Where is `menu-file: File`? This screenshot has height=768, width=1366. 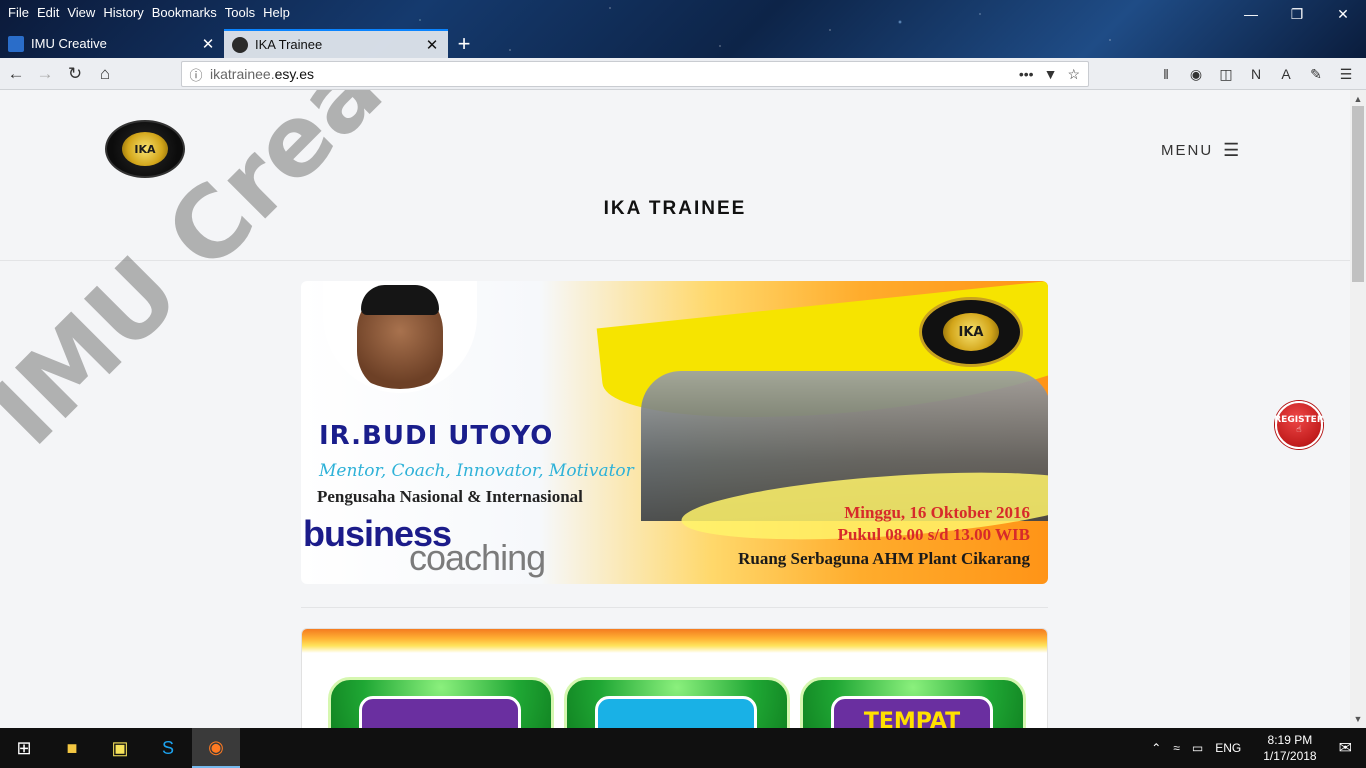
menu-file: File is located at coordinates (18, 12).